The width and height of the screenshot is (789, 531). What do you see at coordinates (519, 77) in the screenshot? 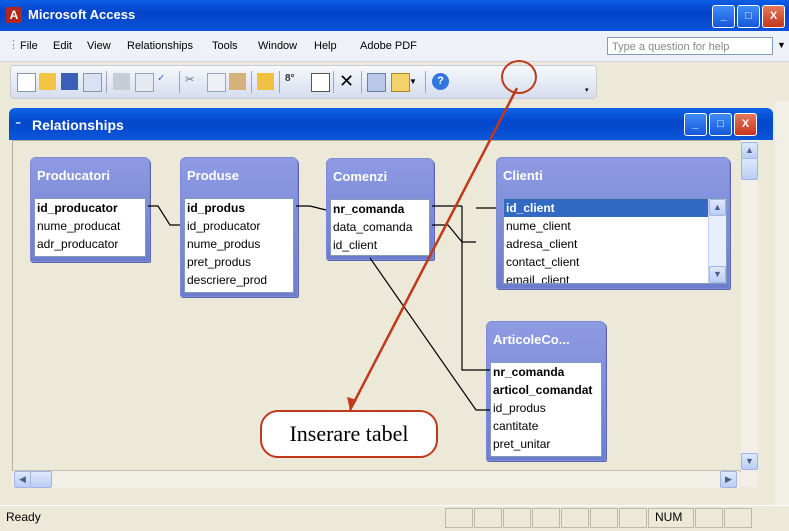
I see `callout-highlight-ring` at bounding box center [519, 77].